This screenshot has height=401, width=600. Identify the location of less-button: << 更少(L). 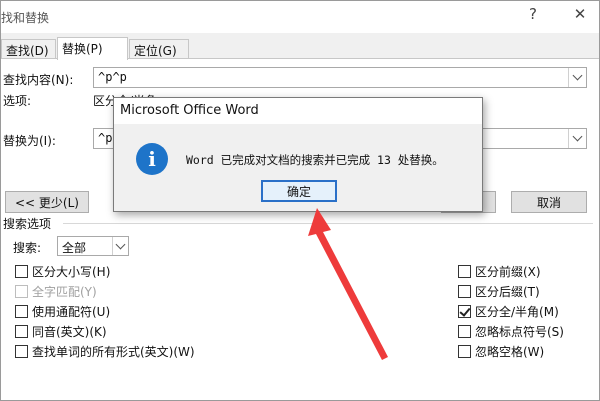
(47, 202).